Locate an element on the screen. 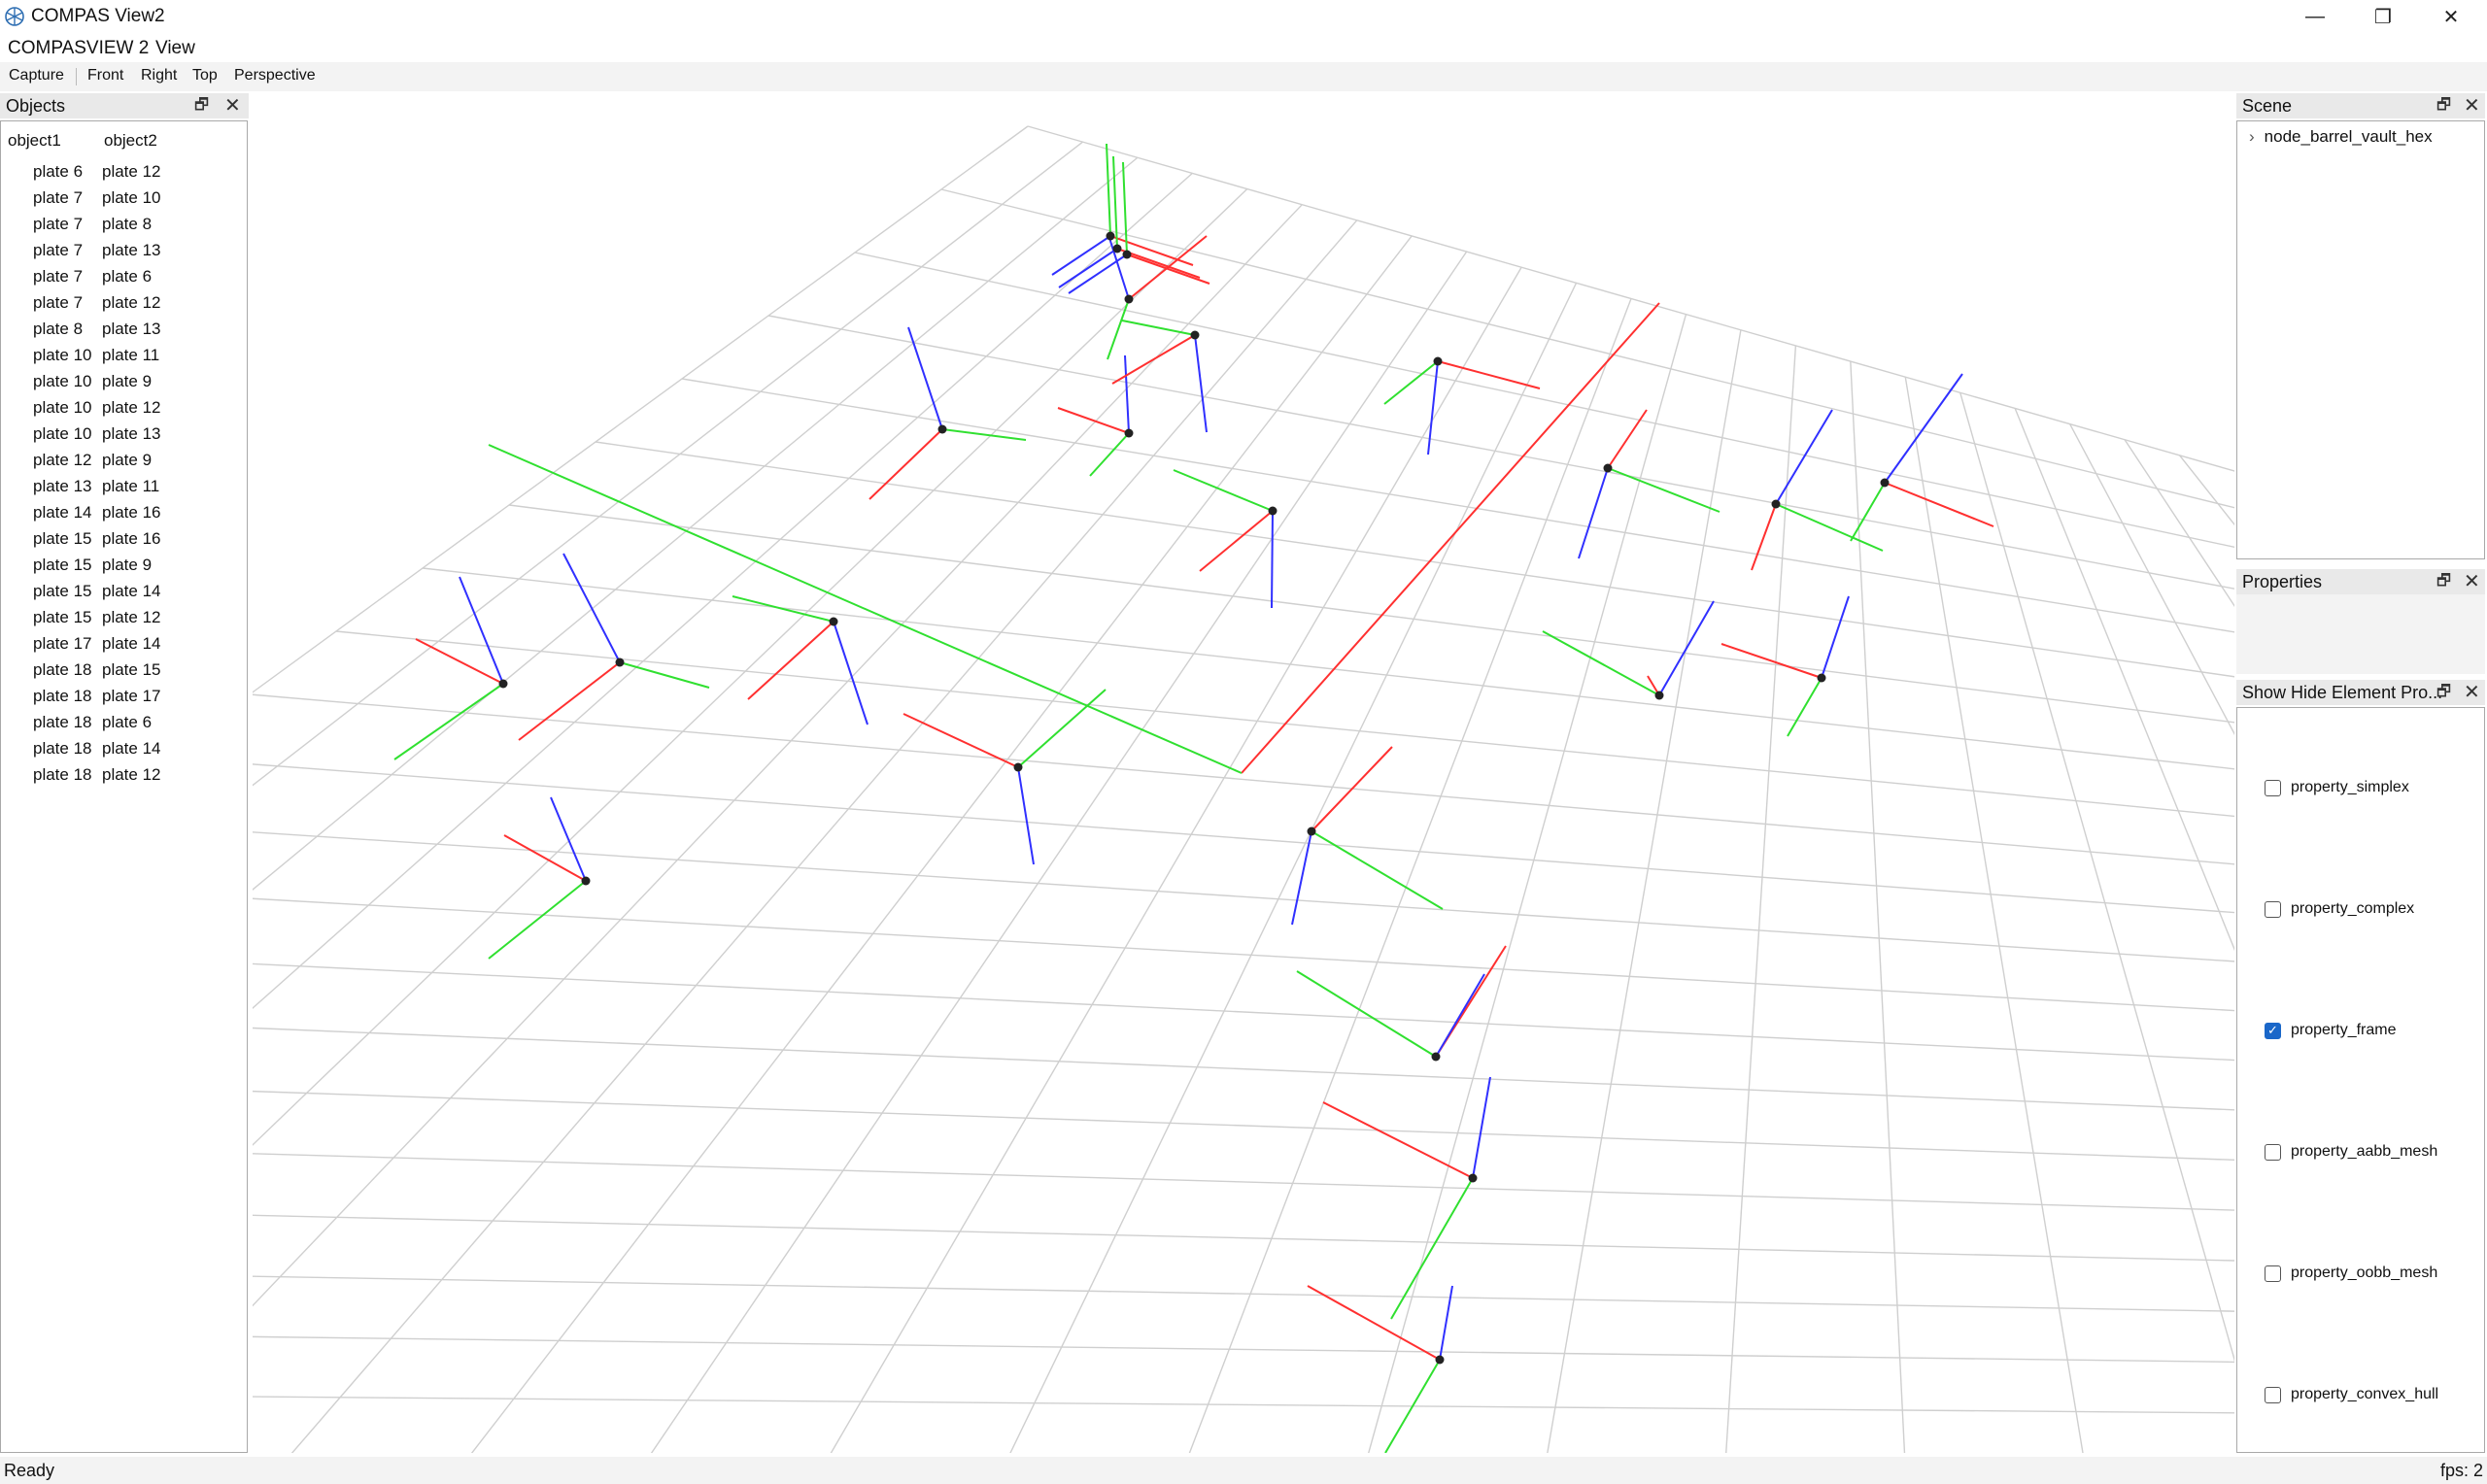 This screenshot has height=1484, width=2487. minimize-button: — is located at coordinates (2315, 16).